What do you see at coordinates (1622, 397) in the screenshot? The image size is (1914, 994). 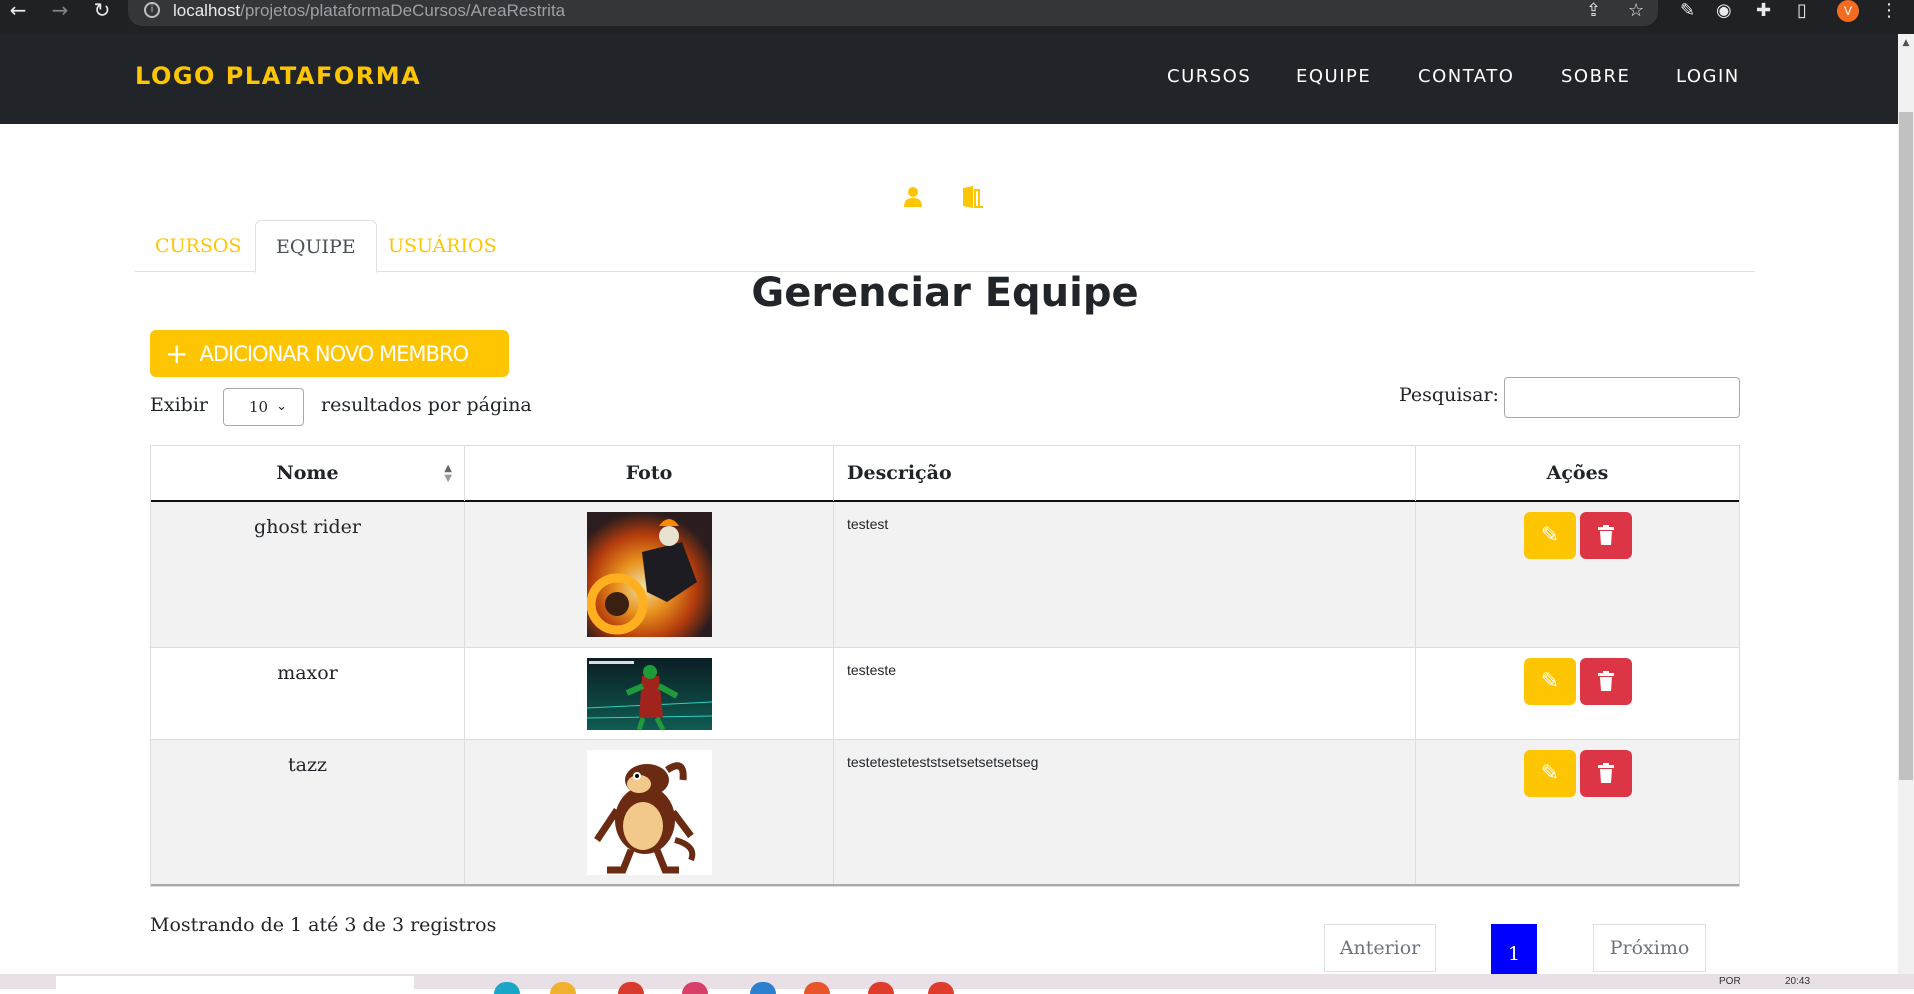 I see `search-input` at bounding box center [1622, 397].